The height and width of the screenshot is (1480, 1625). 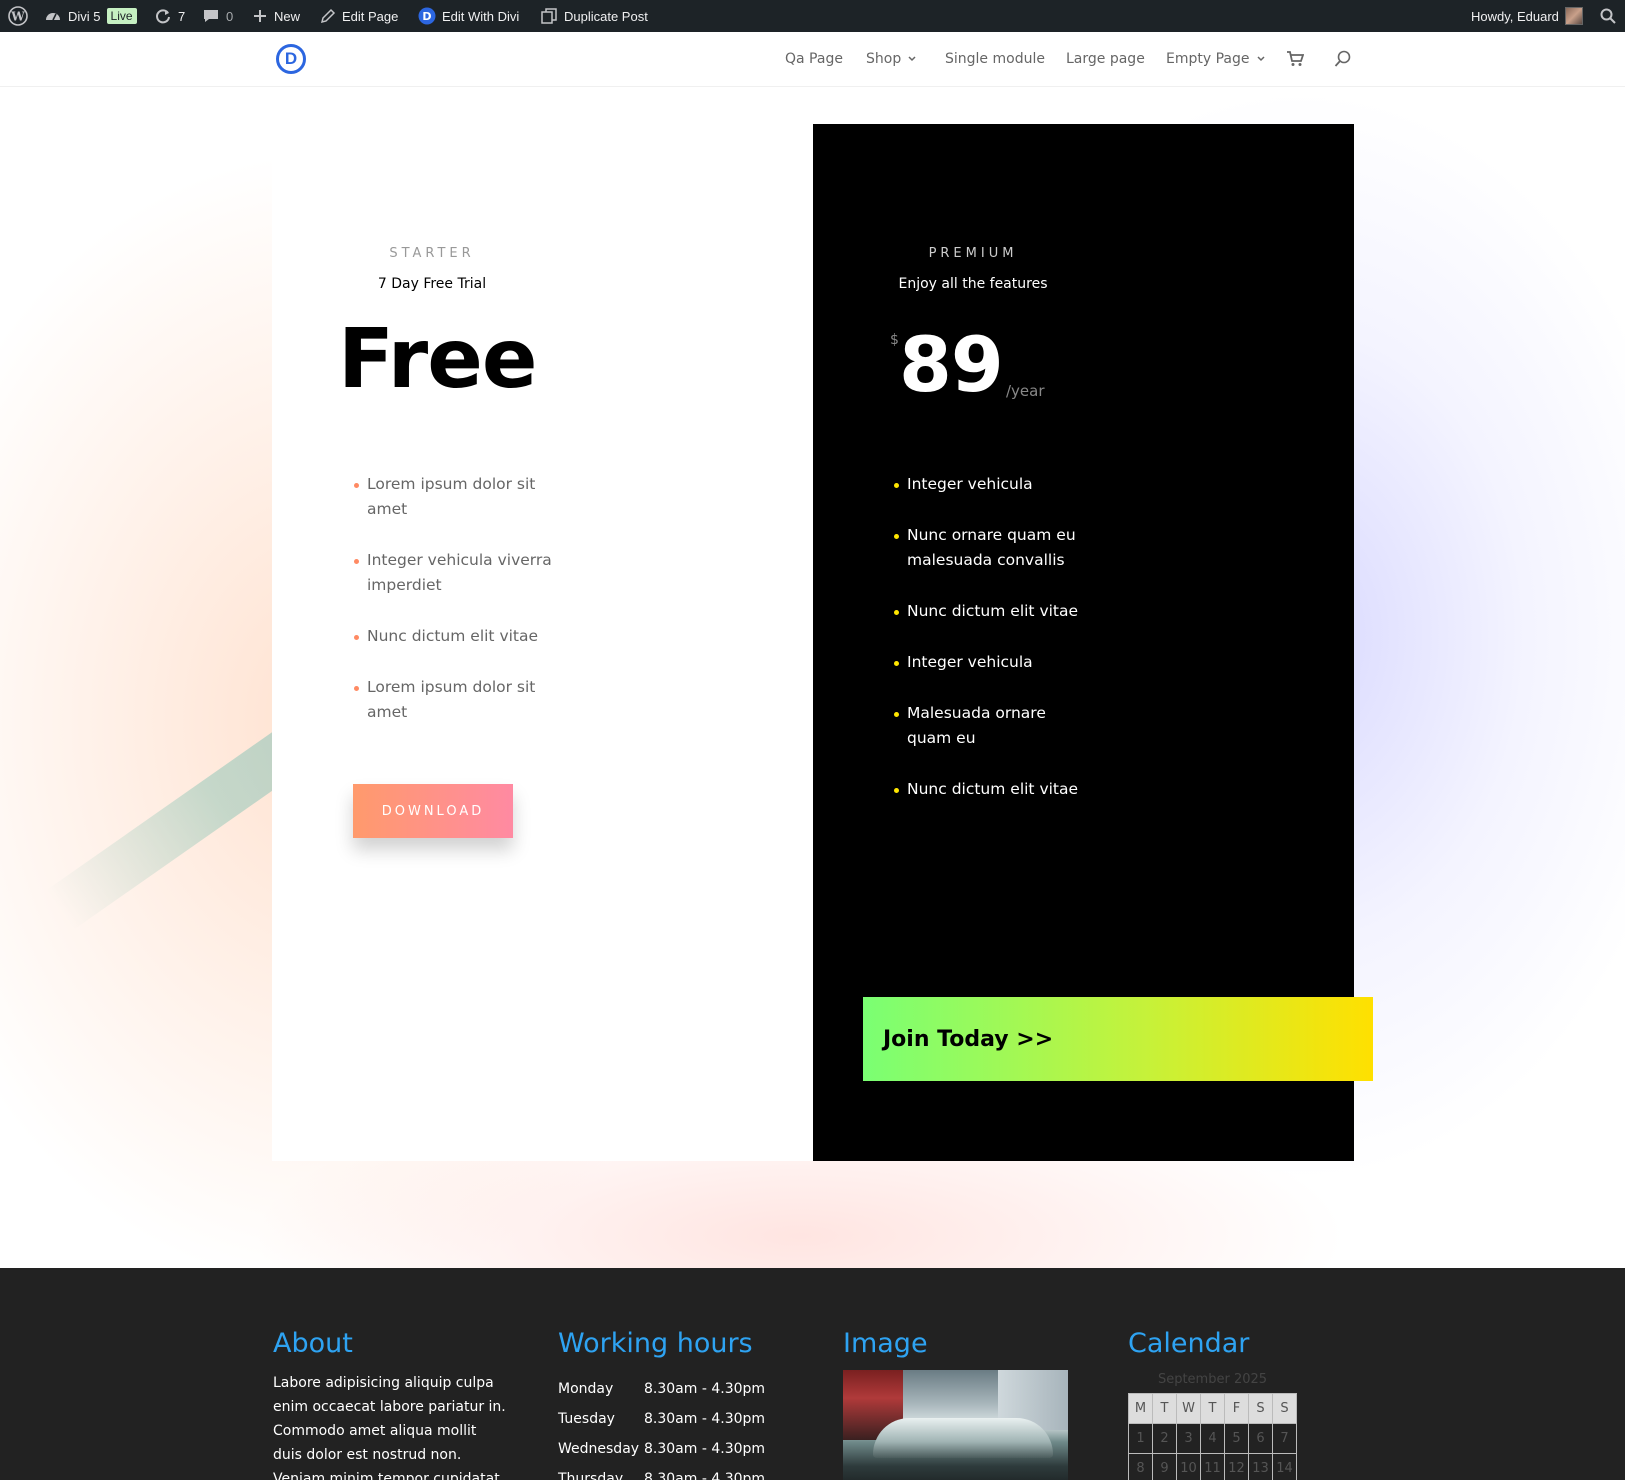 What do you see at coordinates (606, 16) in the screenshot?
I see `duplicate-post-label: Duplicate Post` at bounding box center [606, 16].